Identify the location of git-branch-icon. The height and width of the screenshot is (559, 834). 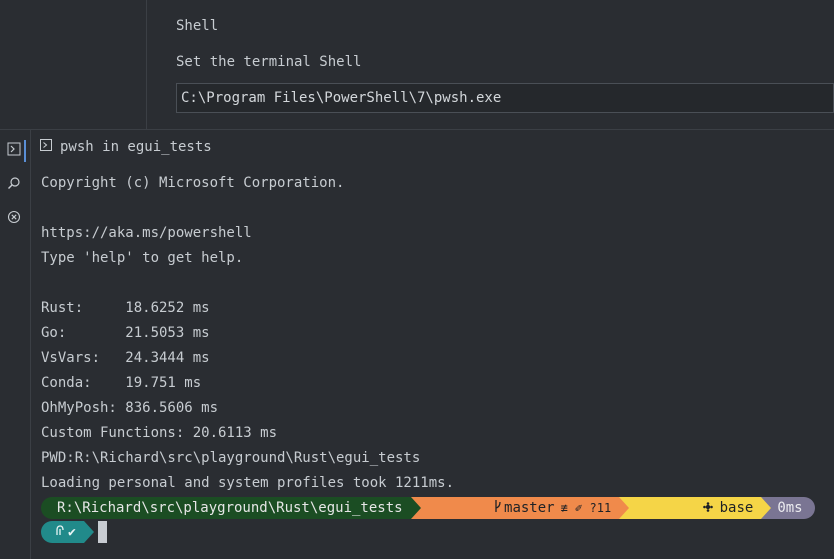
(464, 508).